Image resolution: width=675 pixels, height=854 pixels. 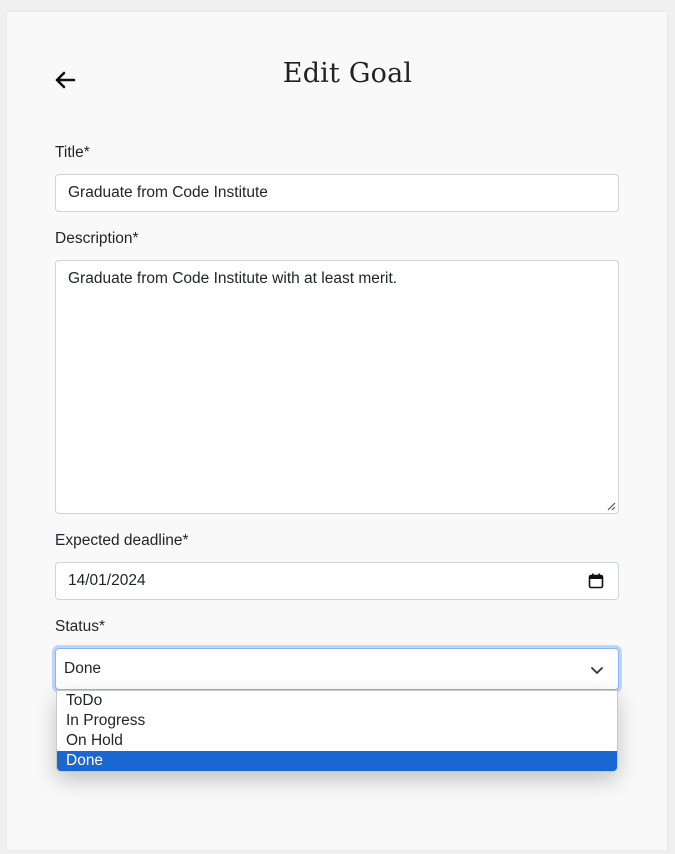 What do you see at coordinates (168, 192) in the screenshot?
I see `title-input-value: Graduate from Code Institute` at bounding box center [168, 192].